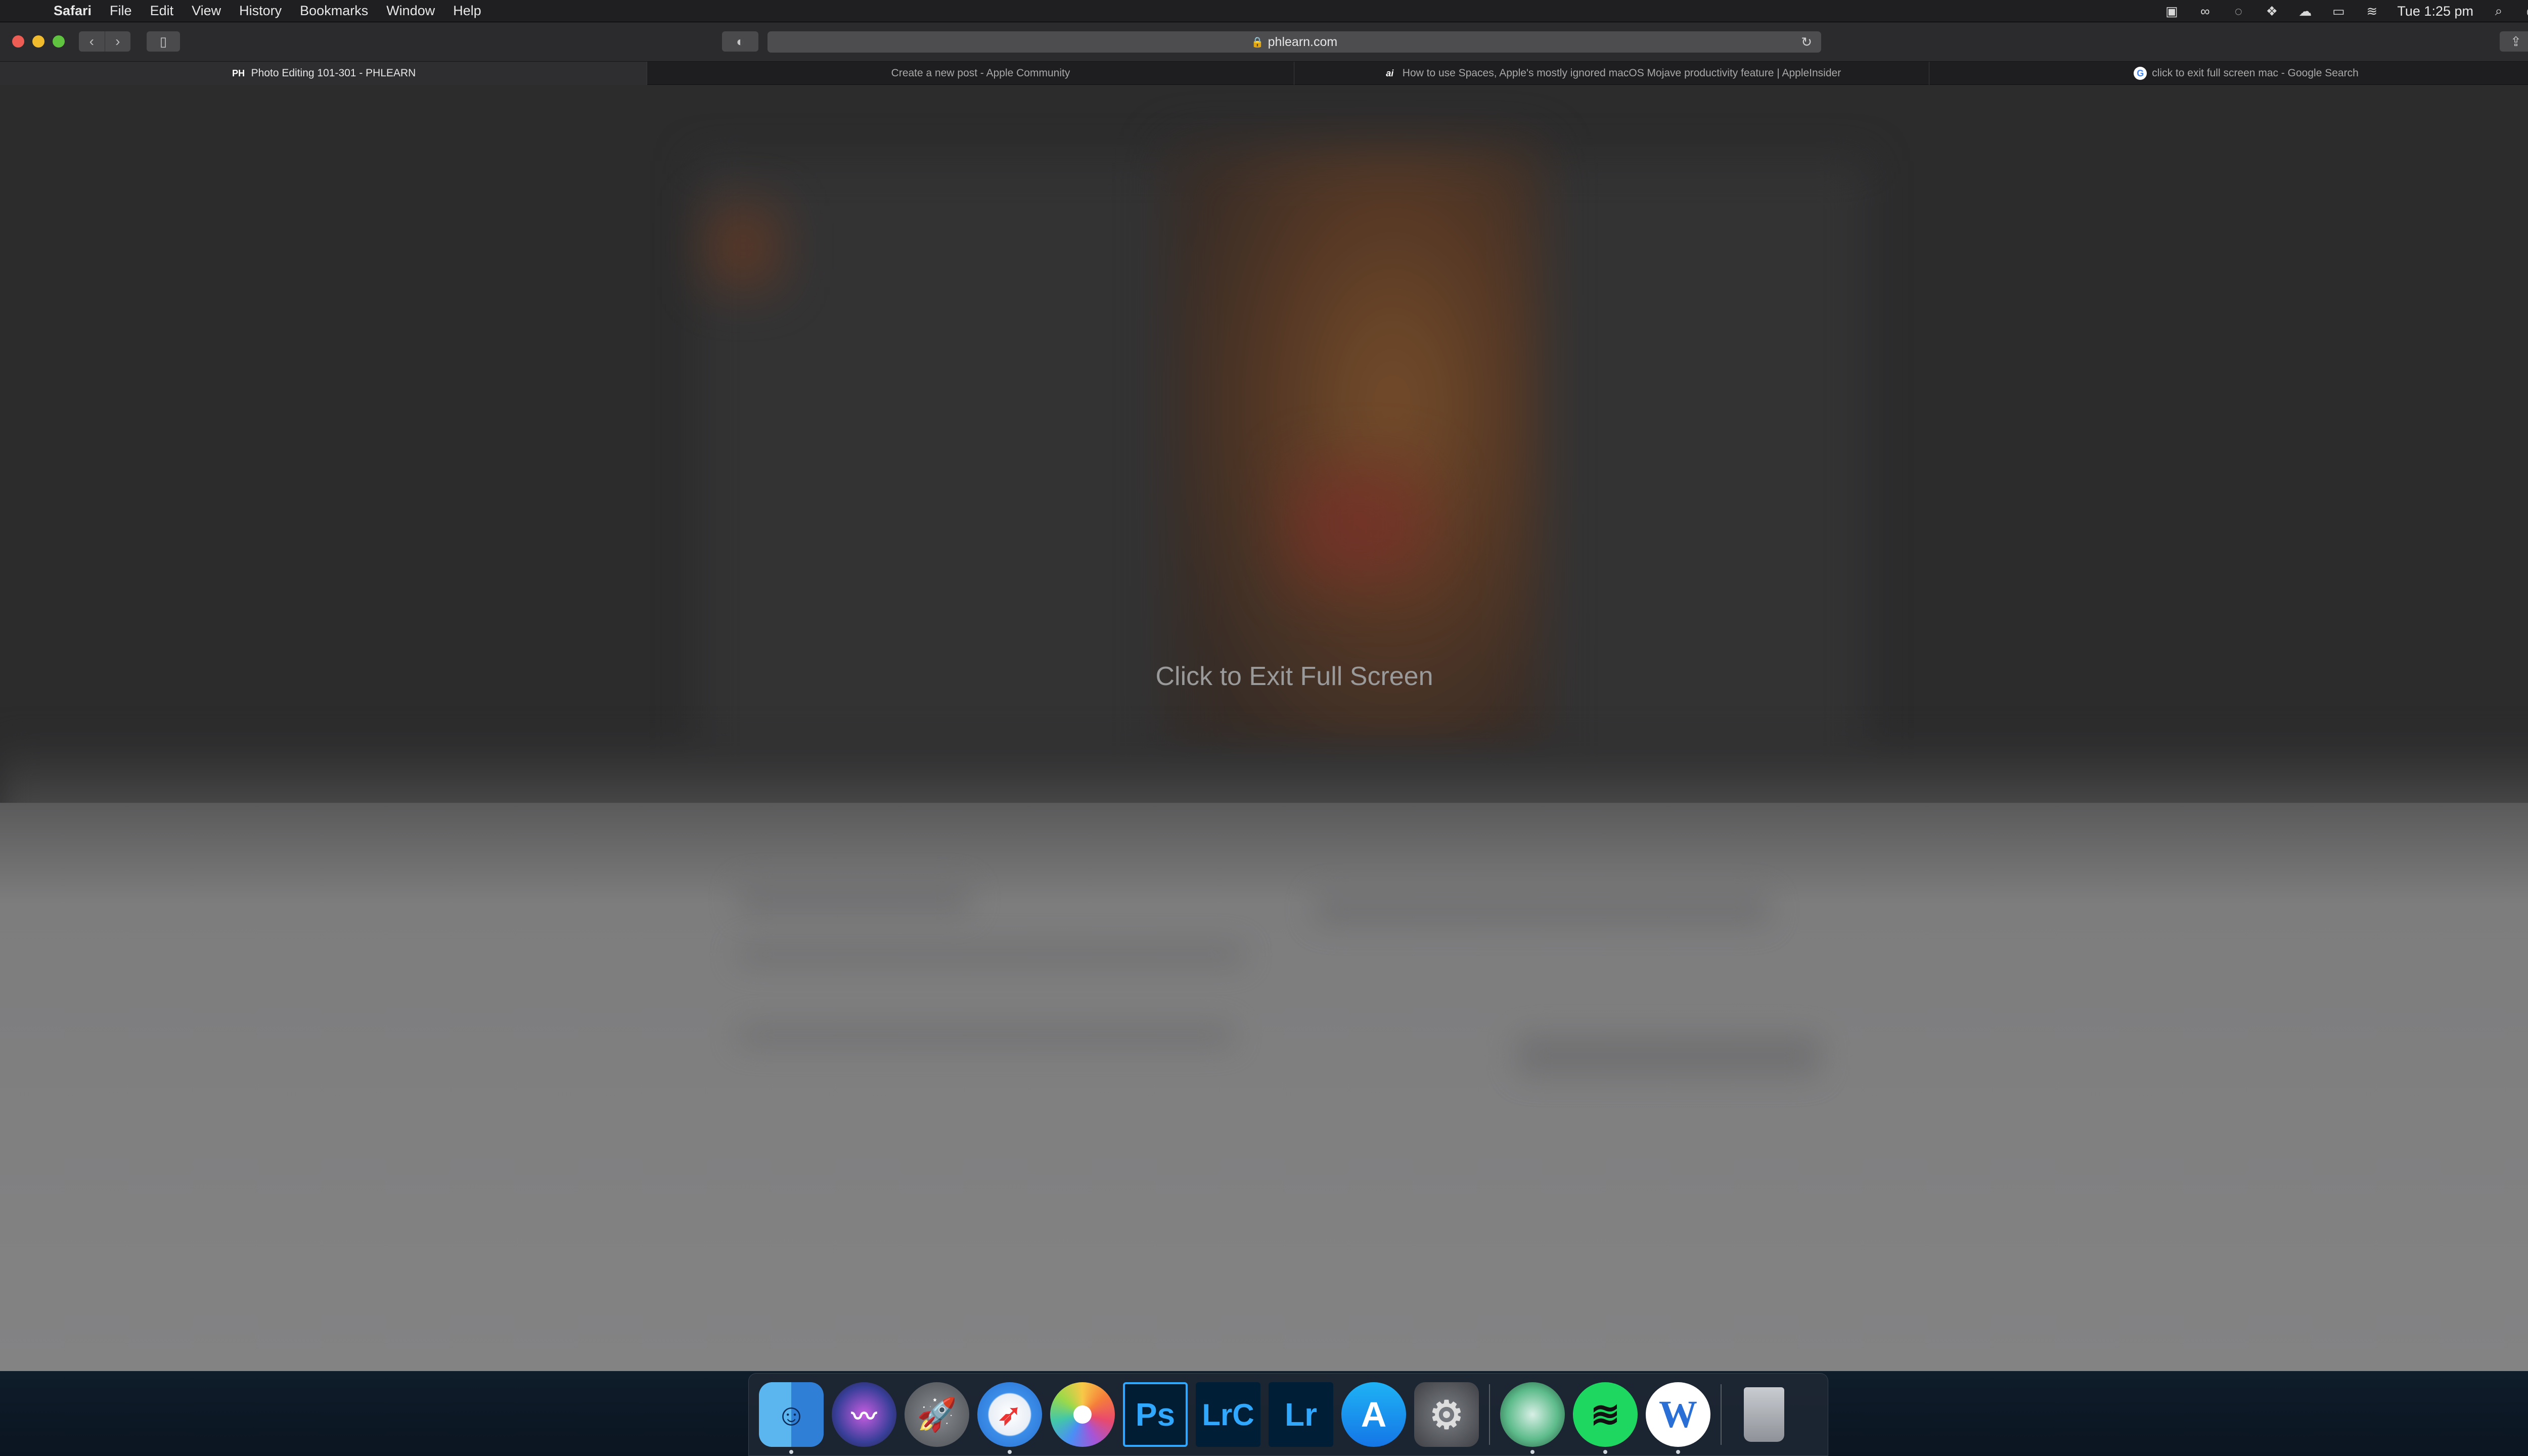  I want to click on tab-title: Create a new post - Apple Community, so click(981, 73).